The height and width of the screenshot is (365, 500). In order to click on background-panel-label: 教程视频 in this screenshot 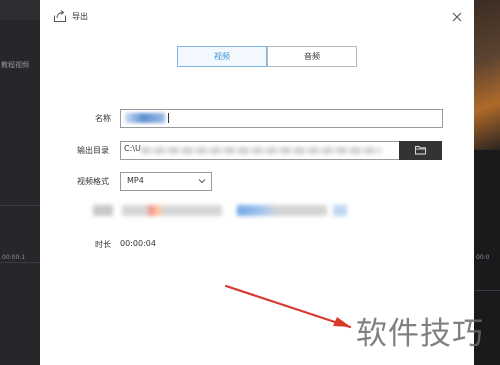, I will do `click(15, 65)`.